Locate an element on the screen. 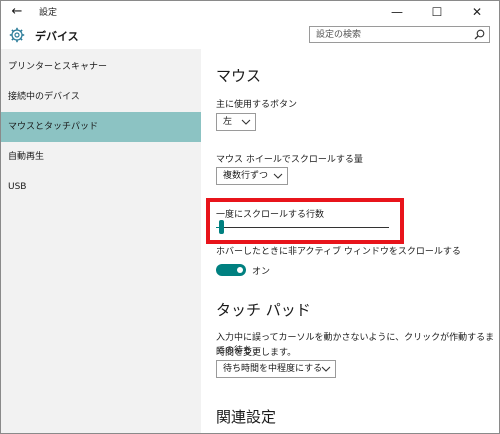 The image size is (500, 434). app-title: 設定 is located at coordinates (48, 13).